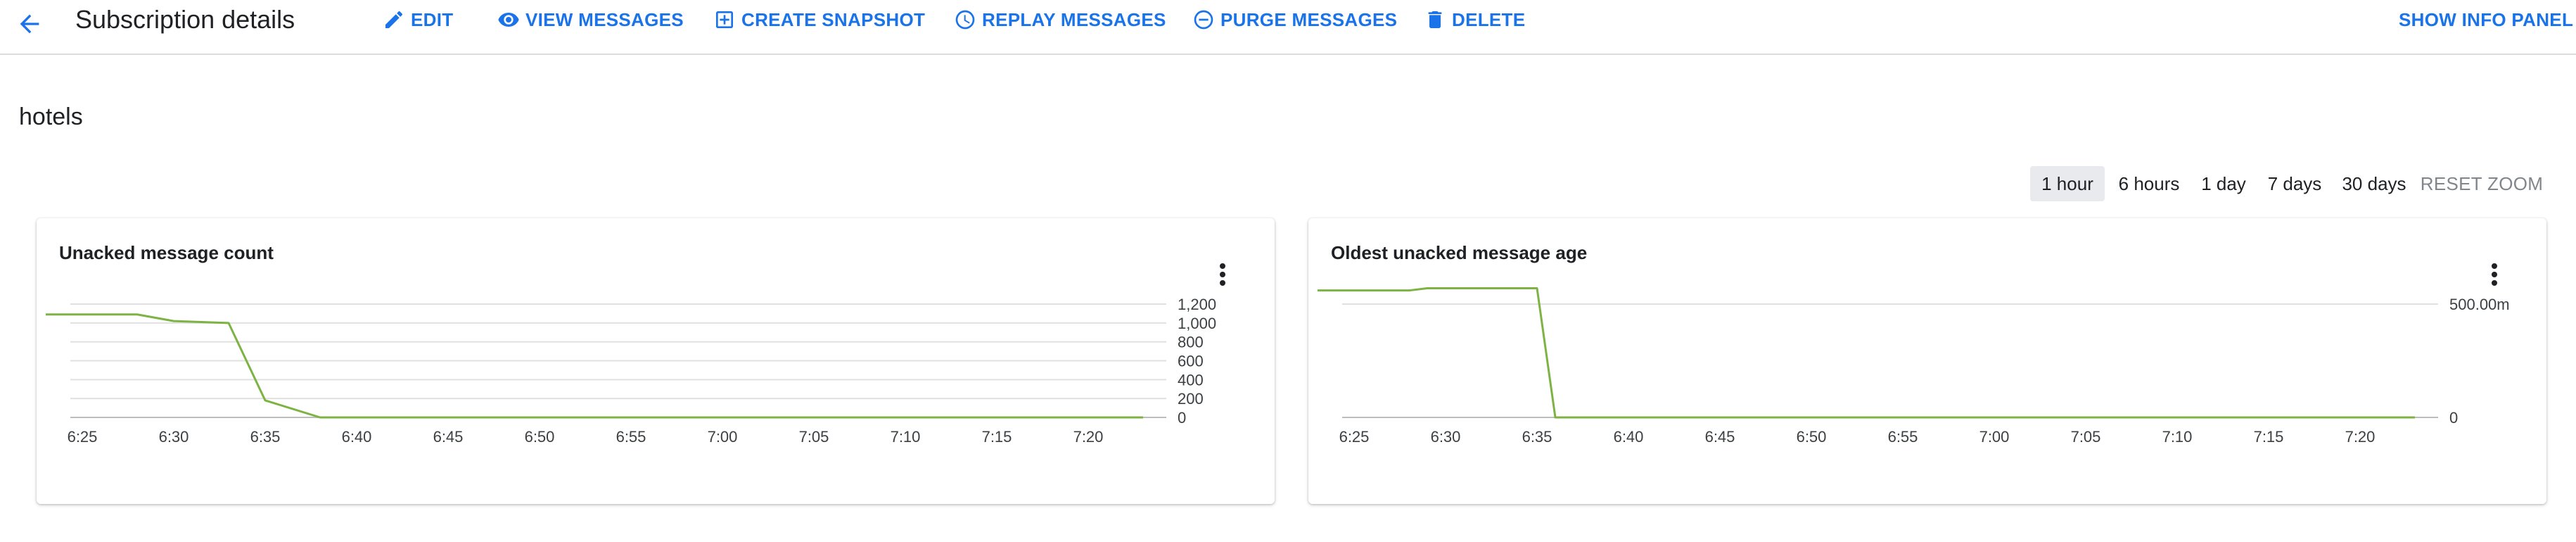 This screenshot has height=542, width=2576. Describe the element at coordinates (1074, 19) in the screenshot. I see `replay-messages-label: REPLAY MESSAGES` at that location.